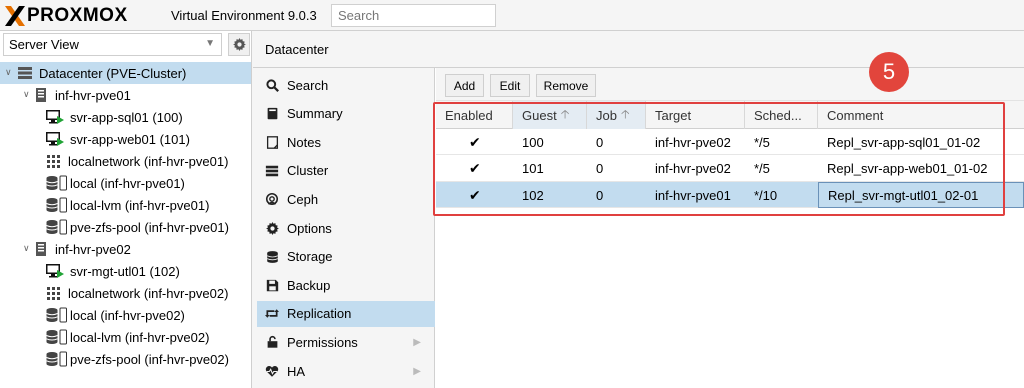 This screenshot has width=1024, height=388. What do you see at coordinates (474, 115) in the screenshot?
I see `column-header-enabled: Enabled` at bounding box center [474, 115].